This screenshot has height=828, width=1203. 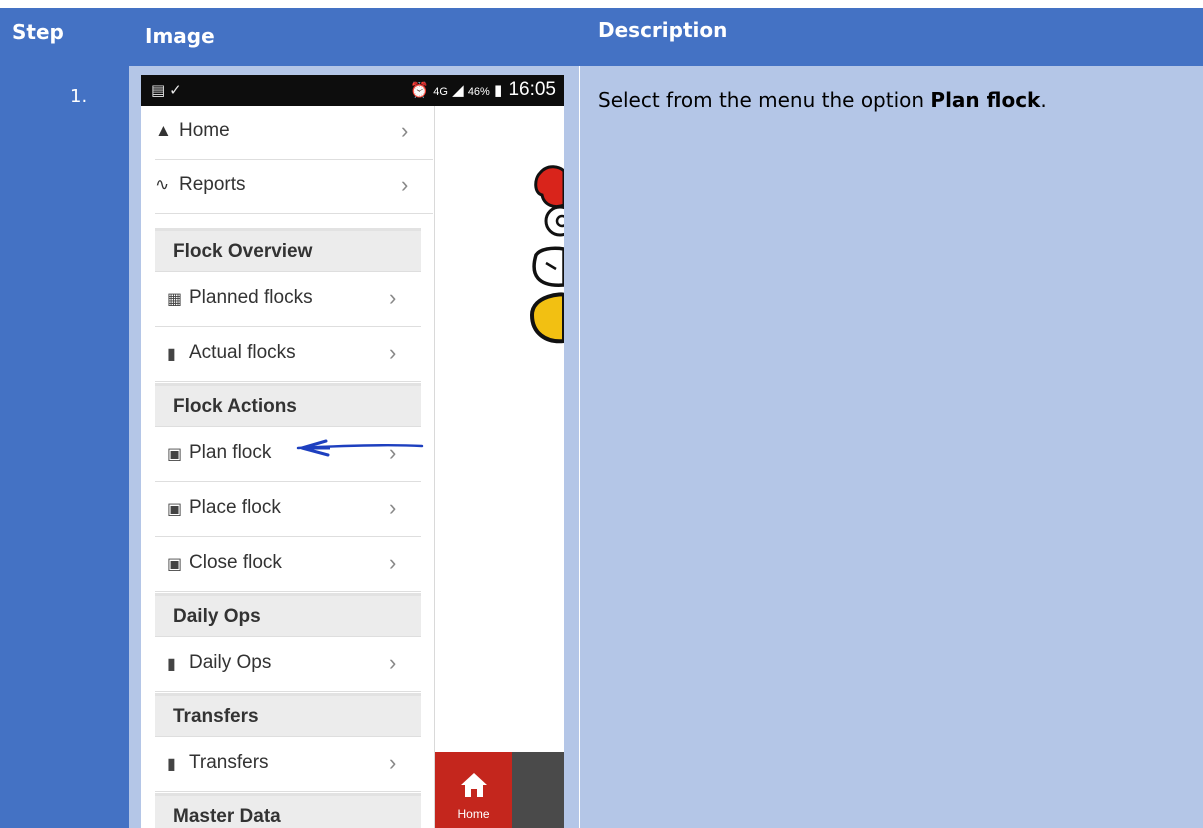 I want to click on menu-item-daily-ops: ▮ Daily Ops ›, so click(x=288, y=664).